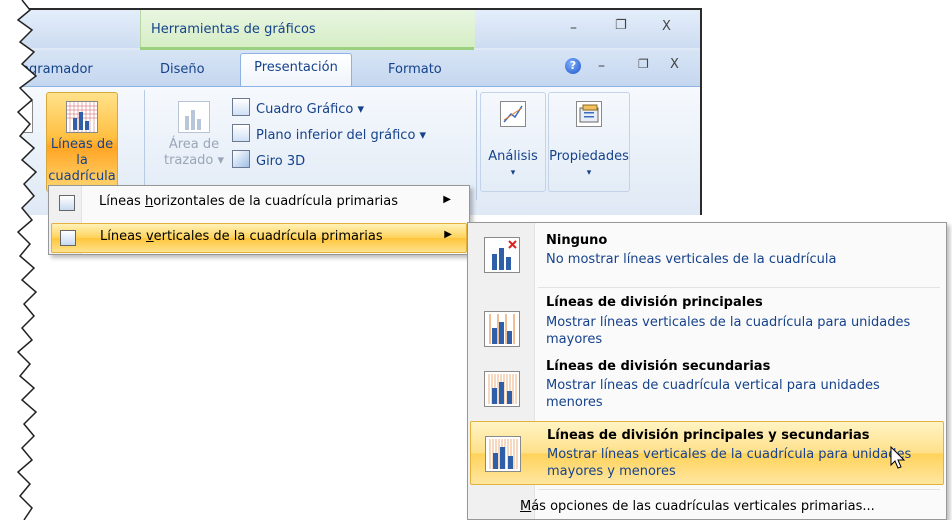 The height and width of the screenshot is (520, 952). Describe the element at coordinates (194, 160) in the screenshot. I see `plot-area-label-2: trazado ▾` at that location.